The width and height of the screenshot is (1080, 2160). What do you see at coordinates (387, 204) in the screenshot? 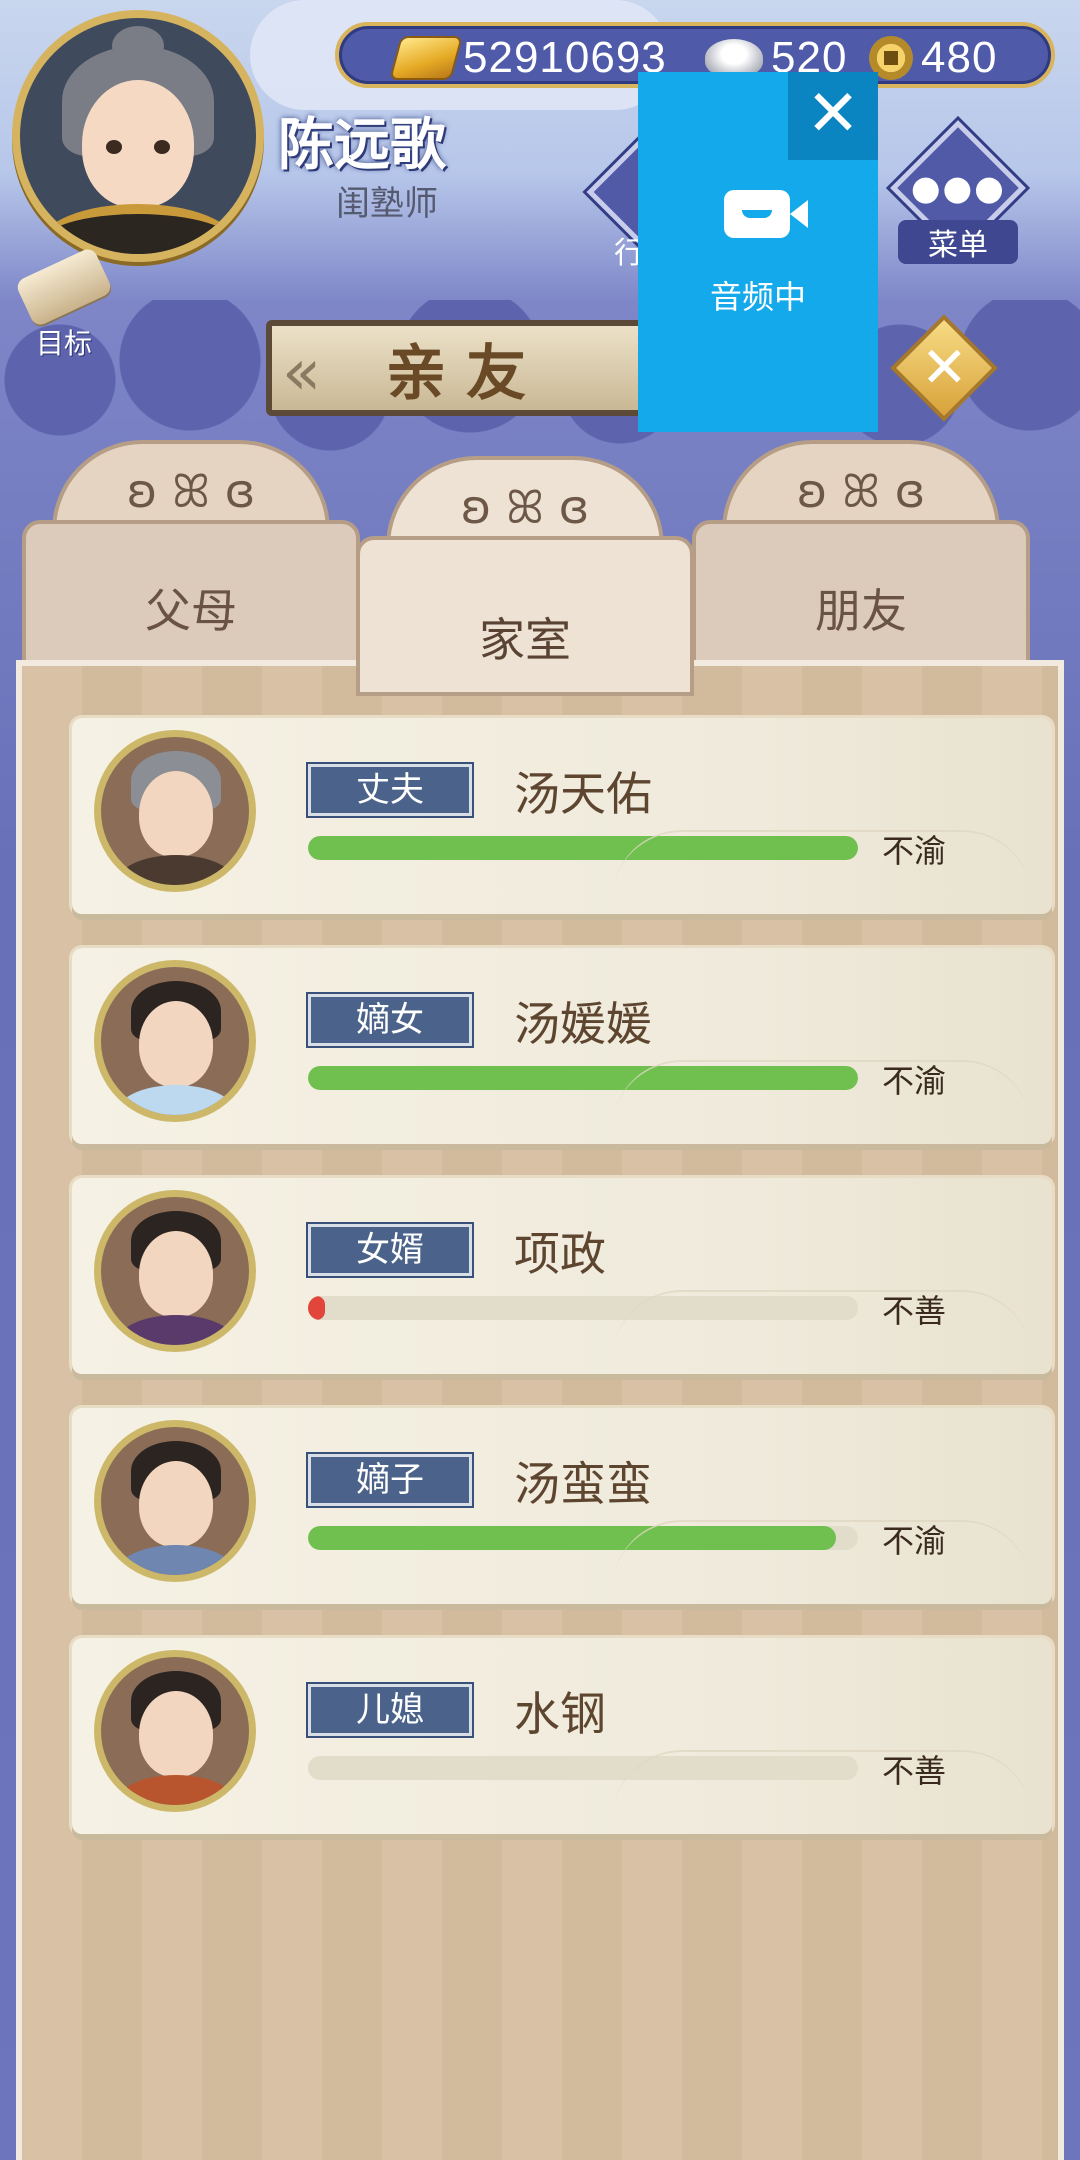
I see `player-title: 闺塾师` at bounding box center [387, 204].